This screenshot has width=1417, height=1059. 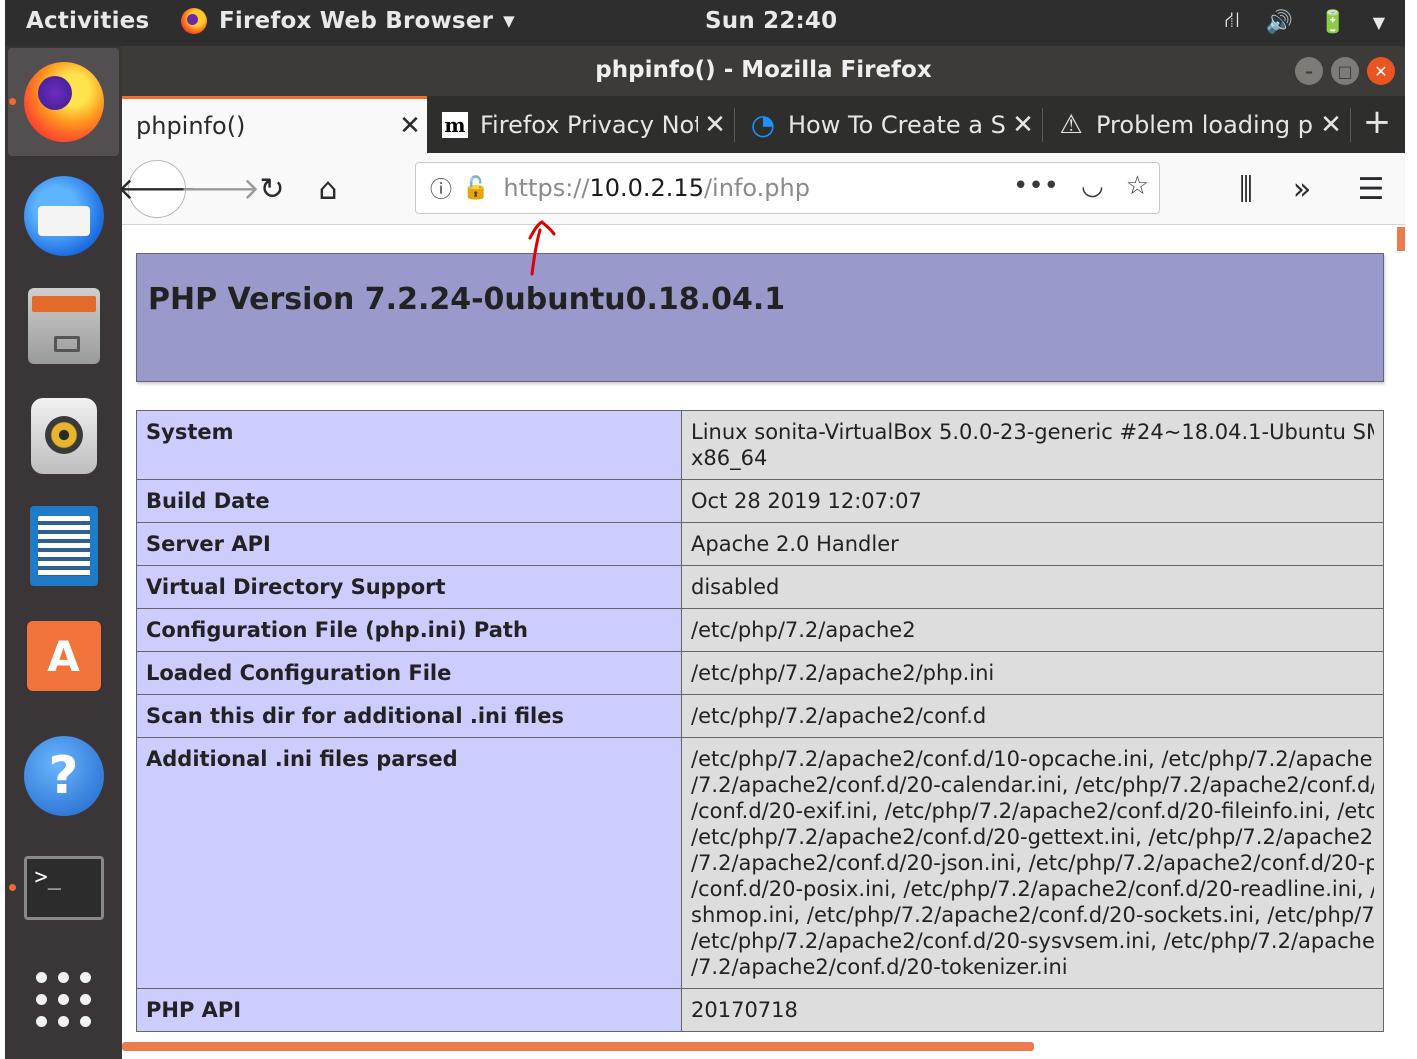 What do you see at coordinates (1092, 186) in the screenshot?
I see `pocket-icon: ◡` at bounding box center [1092, 186].